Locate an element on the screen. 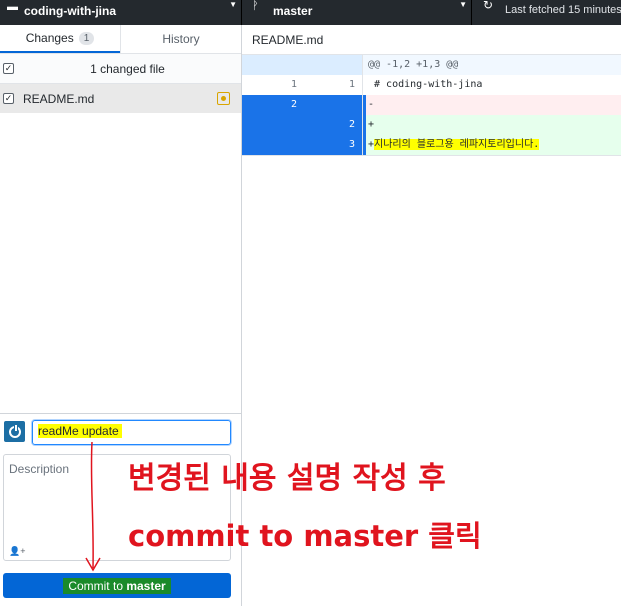 The image size is (621, 606). branch-name: master is located at coordinates (293, 11).